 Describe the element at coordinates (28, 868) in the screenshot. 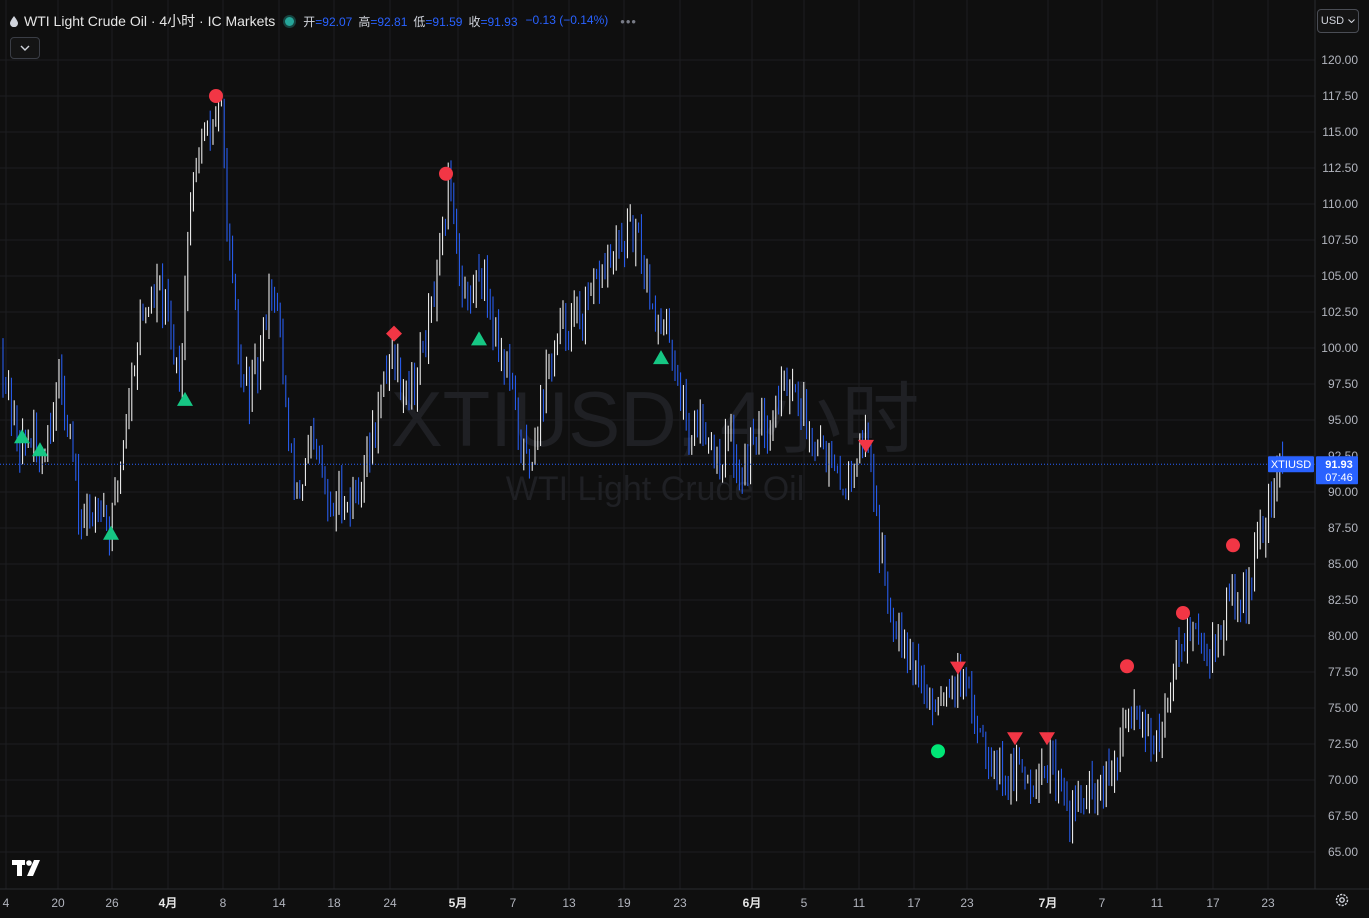

I see `tradingview-logo-icon` at that location.